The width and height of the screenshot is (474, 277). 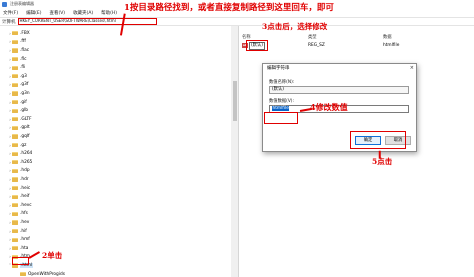 I want to click on tree-item: › .GLTF, so click(x=20, y=119).